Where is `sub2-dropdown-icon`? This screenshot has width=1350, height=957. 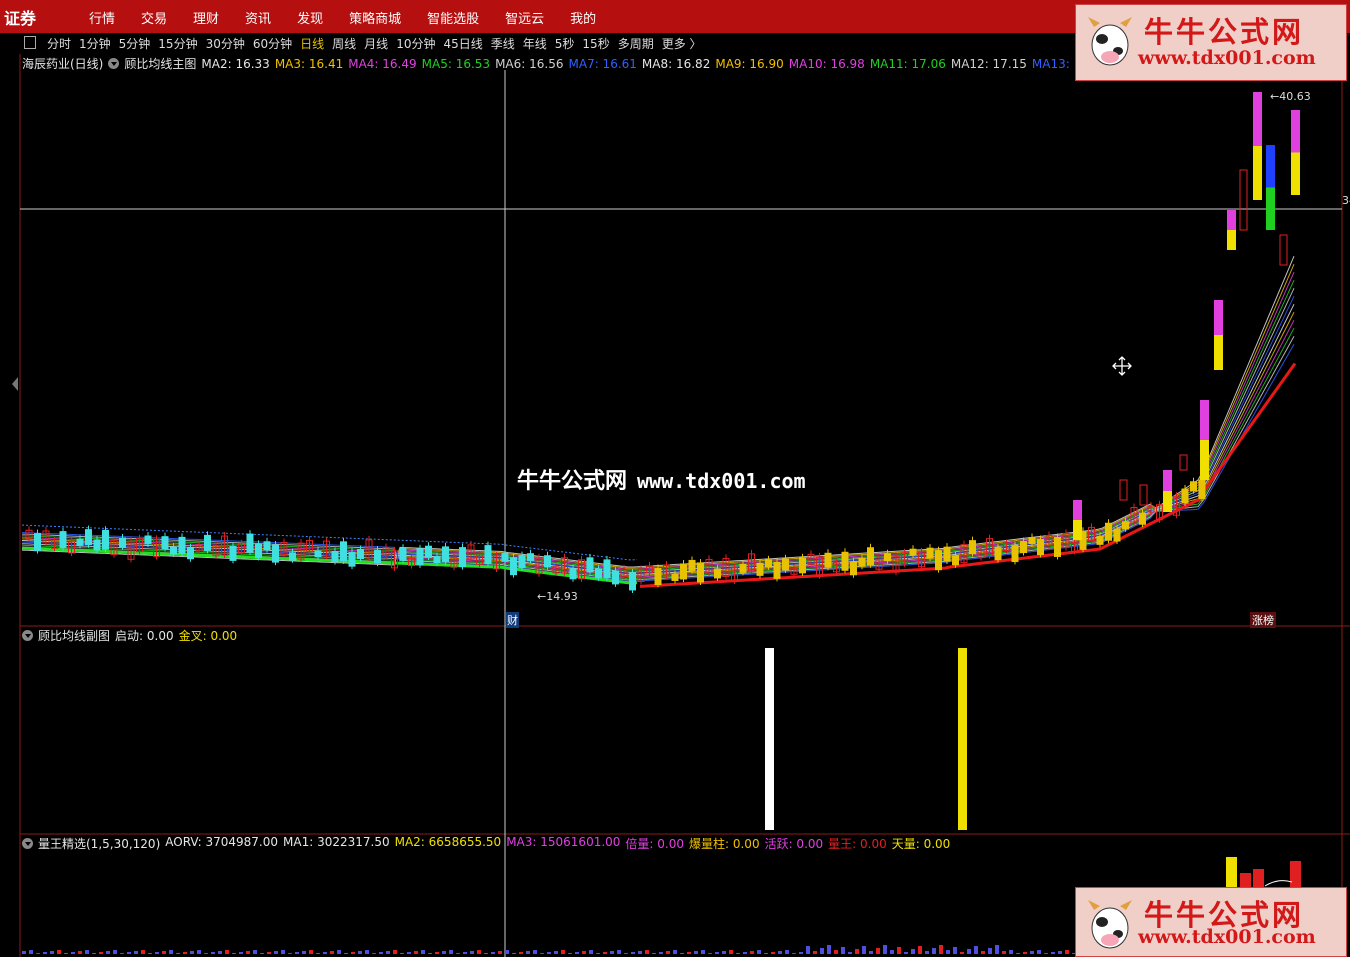
sub2-dropdown-icon is located at coordinates (27, 843).